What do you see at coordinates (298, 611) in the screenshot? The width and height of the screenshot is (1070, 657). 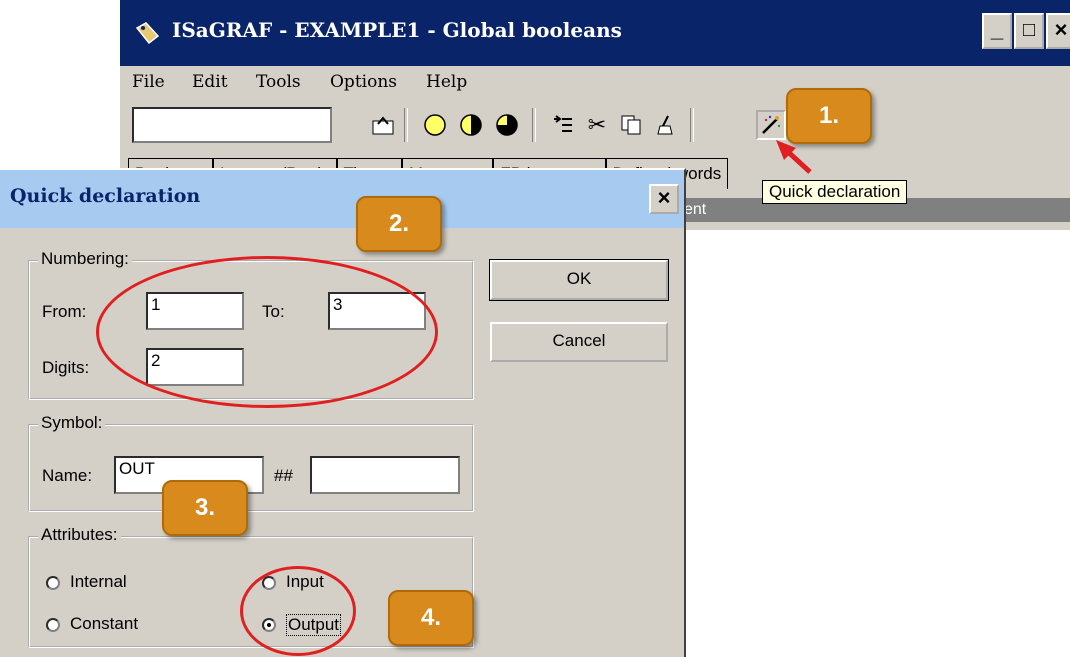 I see `output-highlight-ellipse` at bounding box center [298, 611].